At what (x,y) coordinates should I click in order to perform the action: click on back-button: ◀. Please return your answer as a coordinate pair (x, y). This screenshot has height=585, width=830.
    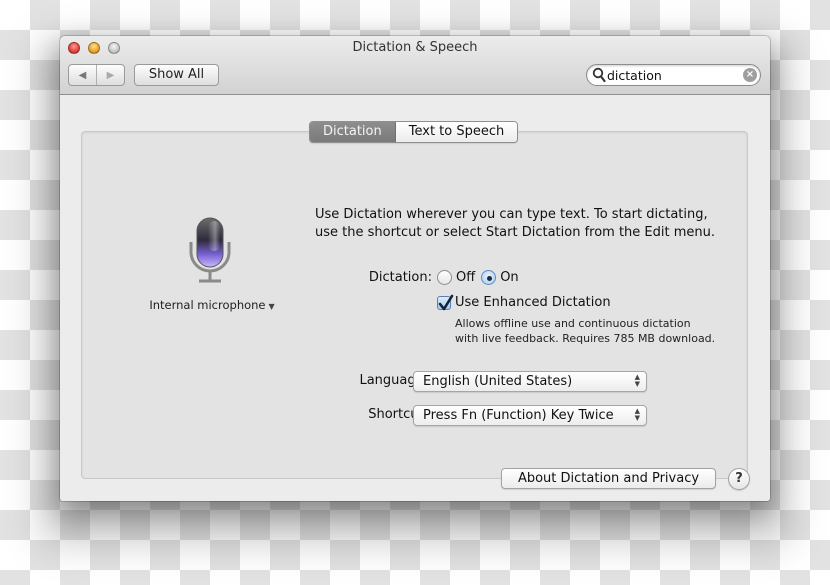
    Looking at the image, I should click on (82, 75).